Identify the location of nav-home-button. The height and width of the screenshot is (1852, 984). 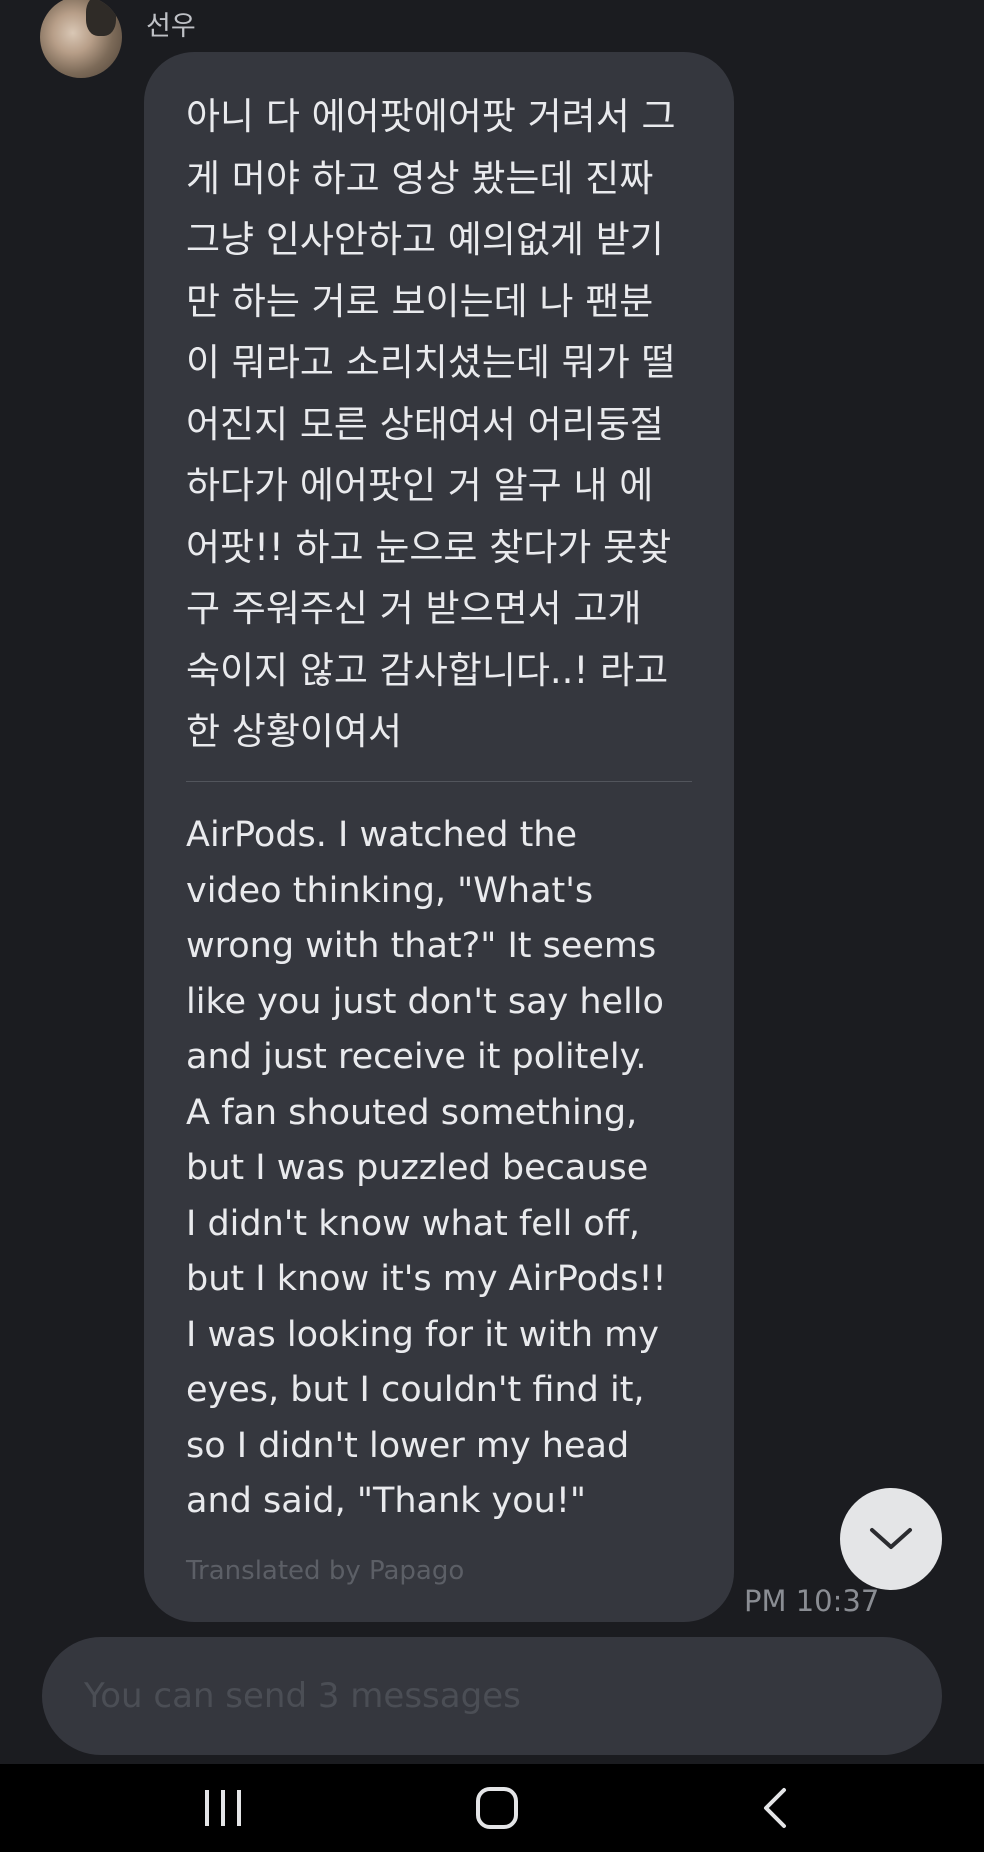
(497, 1808).